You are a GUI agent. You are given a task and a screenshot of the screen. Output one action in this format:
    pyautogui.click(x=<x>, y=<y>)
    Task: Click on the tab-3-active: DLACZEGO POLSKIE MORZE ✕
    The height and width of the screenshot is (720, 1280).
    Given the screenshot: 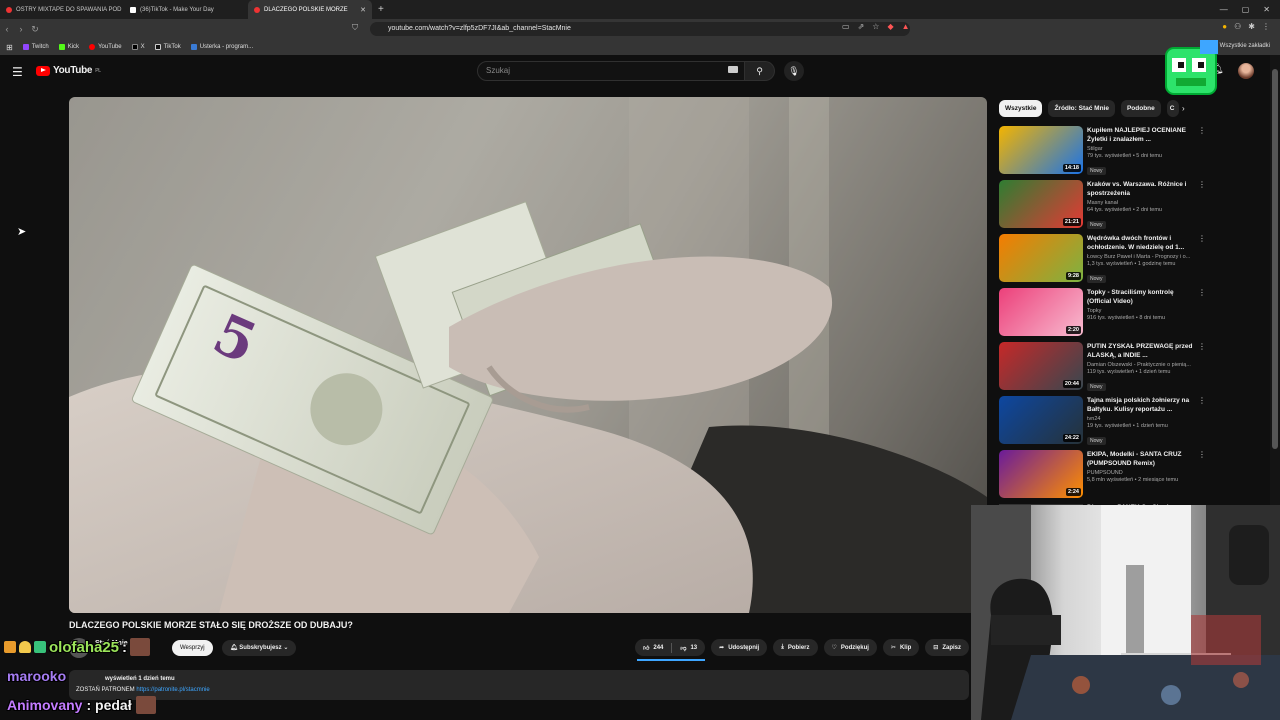 What is the action you would take?
    pyautogui.click(x=310, y=9)
    